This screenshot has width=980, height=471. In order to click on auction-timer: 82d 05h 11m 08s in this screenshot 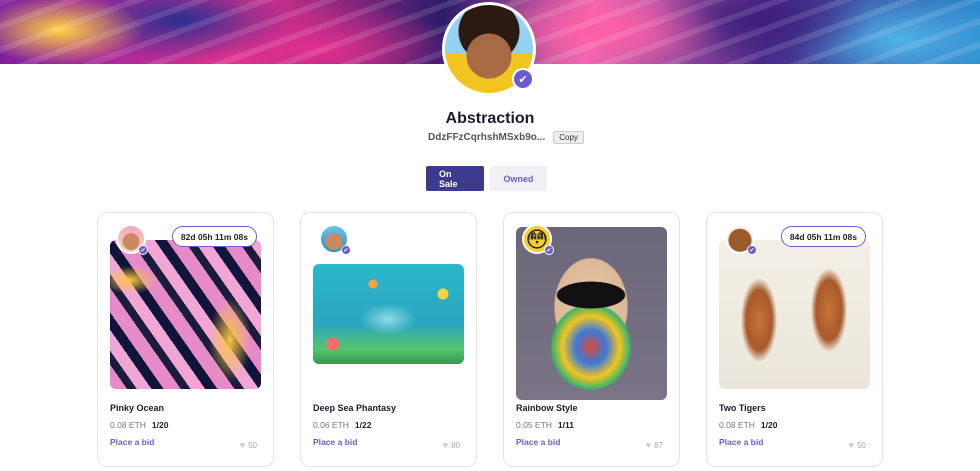, I will do `click(214, 236)`.